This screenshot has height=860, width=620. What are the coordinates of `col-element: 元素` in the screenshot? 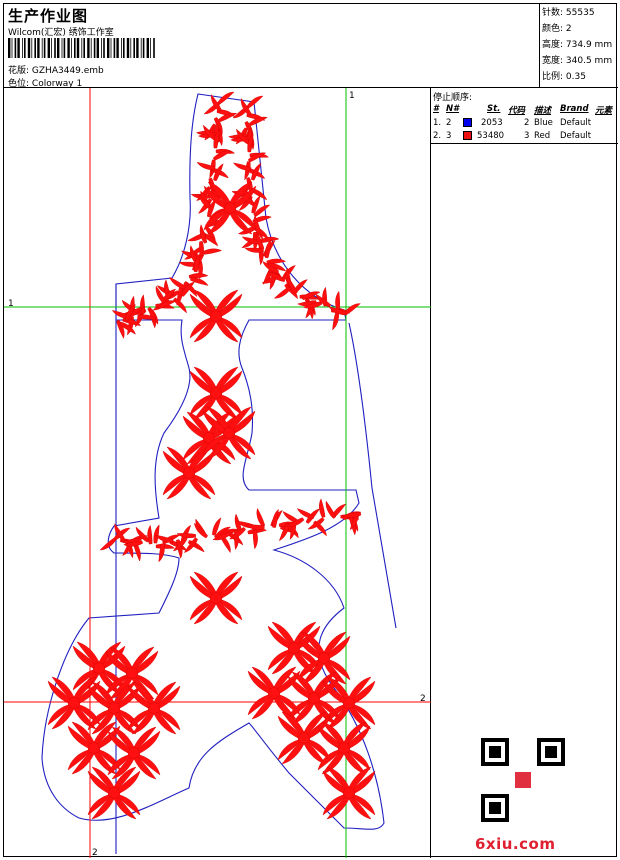 It's located at (604, 111).